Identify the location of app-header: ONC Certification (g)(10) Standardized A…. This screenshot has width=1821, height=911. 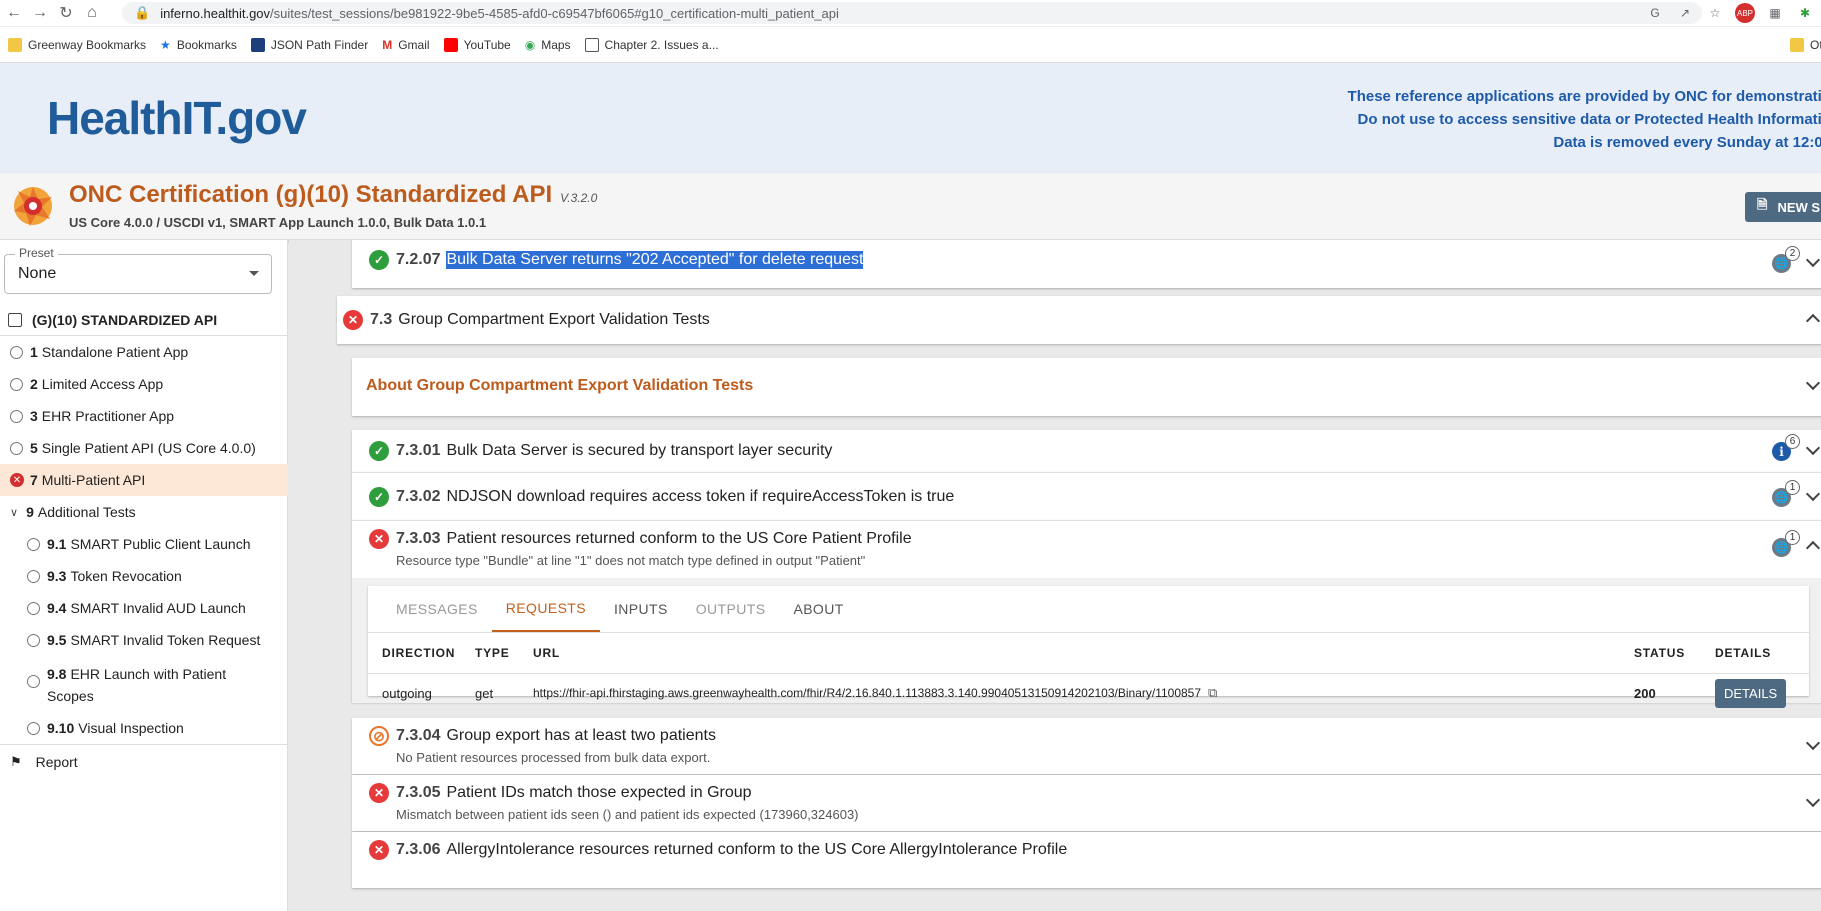
(910, 206).